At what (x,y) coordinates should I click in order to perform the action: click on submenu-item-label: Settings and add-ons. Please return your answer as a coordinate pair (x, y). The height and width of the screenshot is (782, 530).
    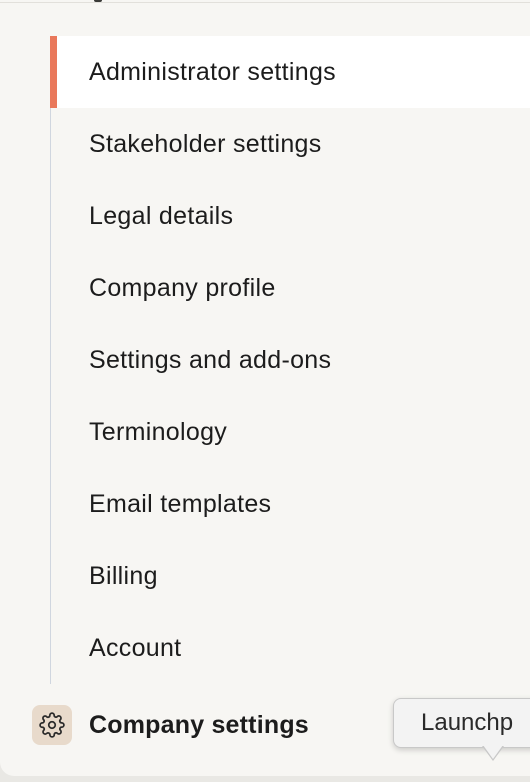
    Looking at the image, I should click on (210, 359).